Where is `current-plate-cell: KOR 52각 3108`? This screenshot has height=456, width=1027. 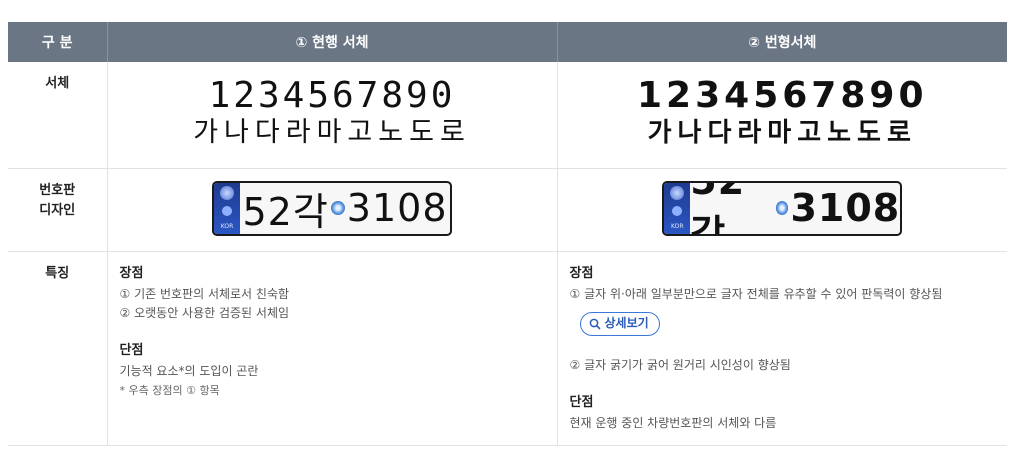 current-plate-cell: KOR 52각 3108 is located at coordinates (332, 210).